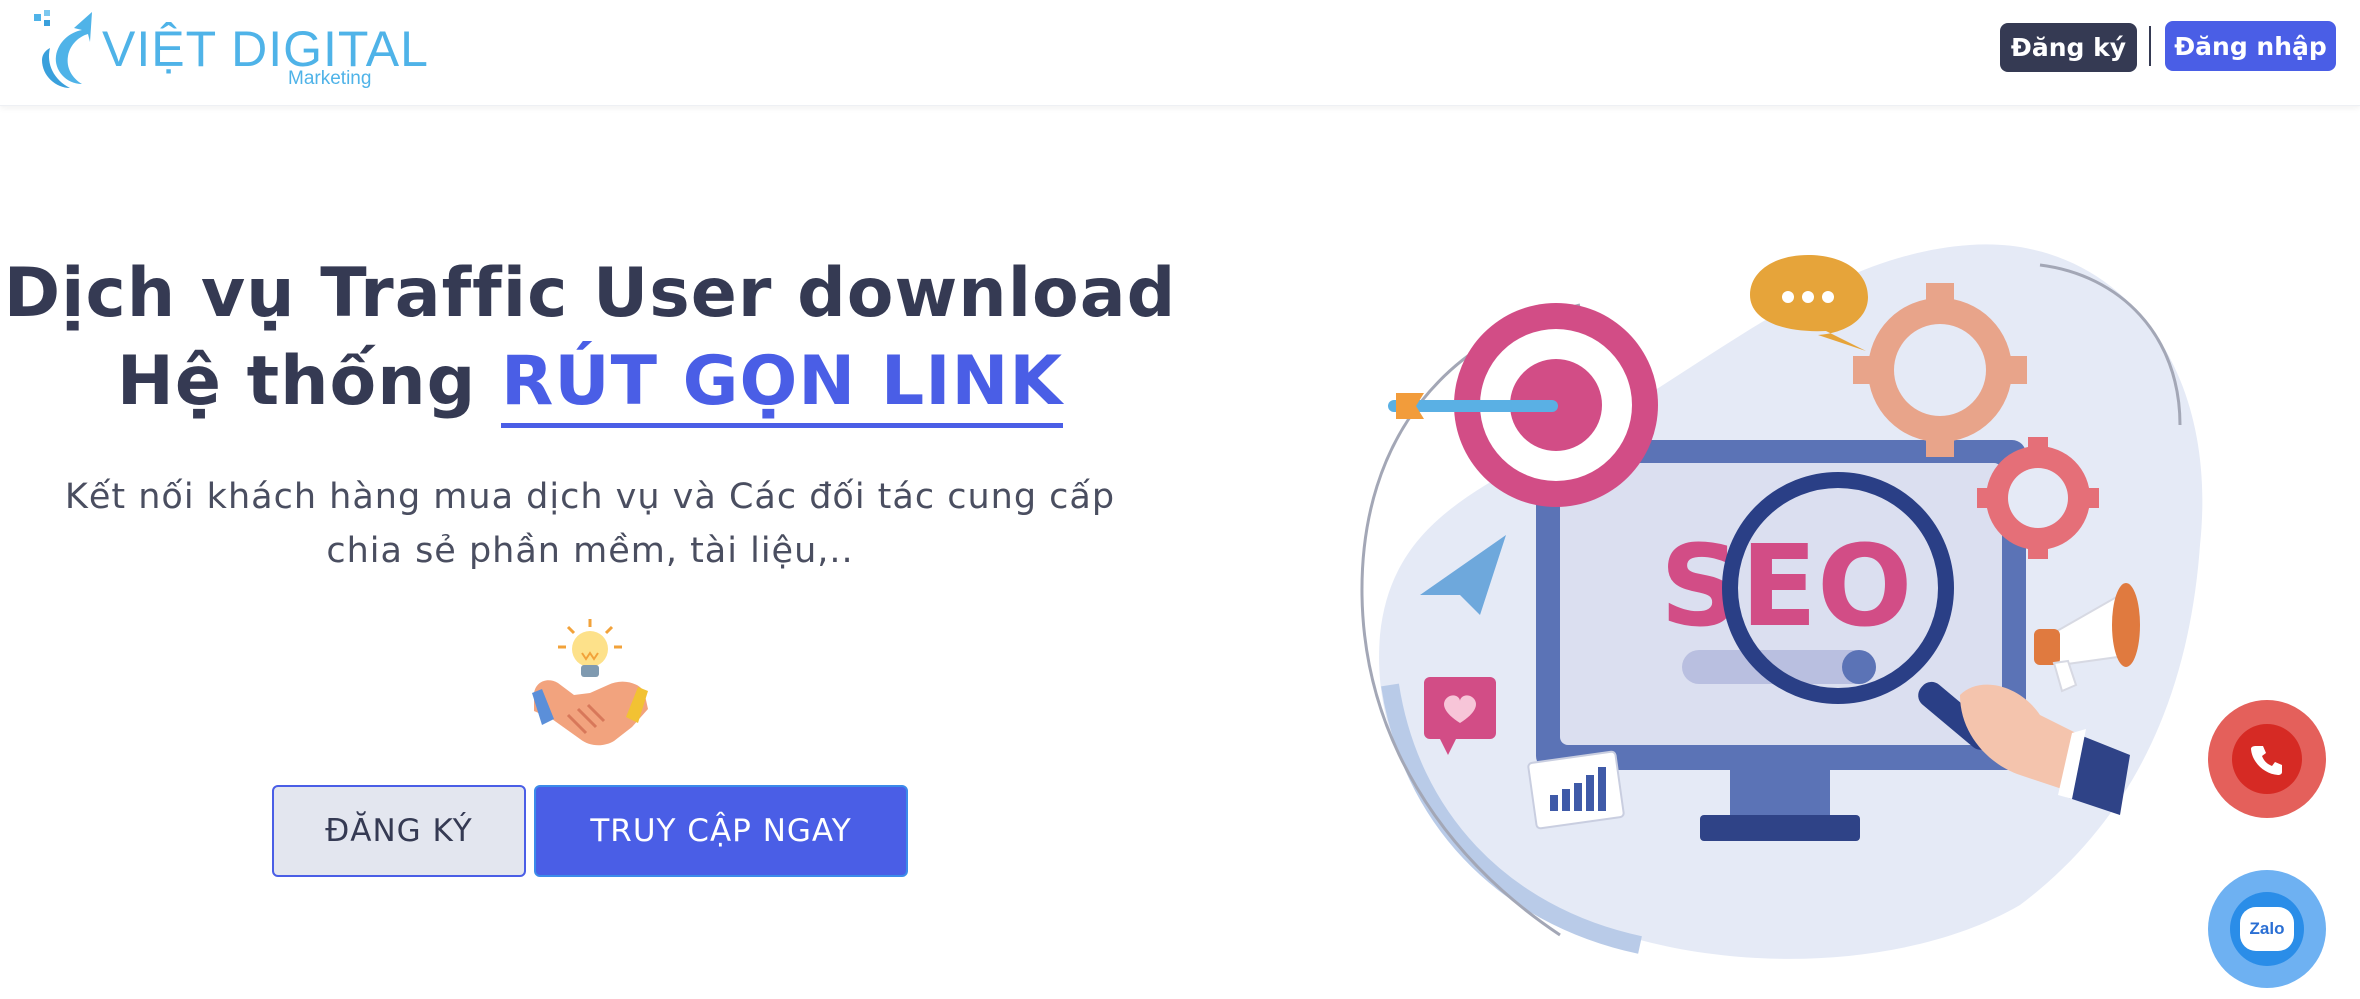 The width and height of the screenshot is (2360, 999). What do you see at coordinates (2250, 46) in the screenshot?
I see `header-login-button: Đăng nhập` at bounding box center [2250, 46].